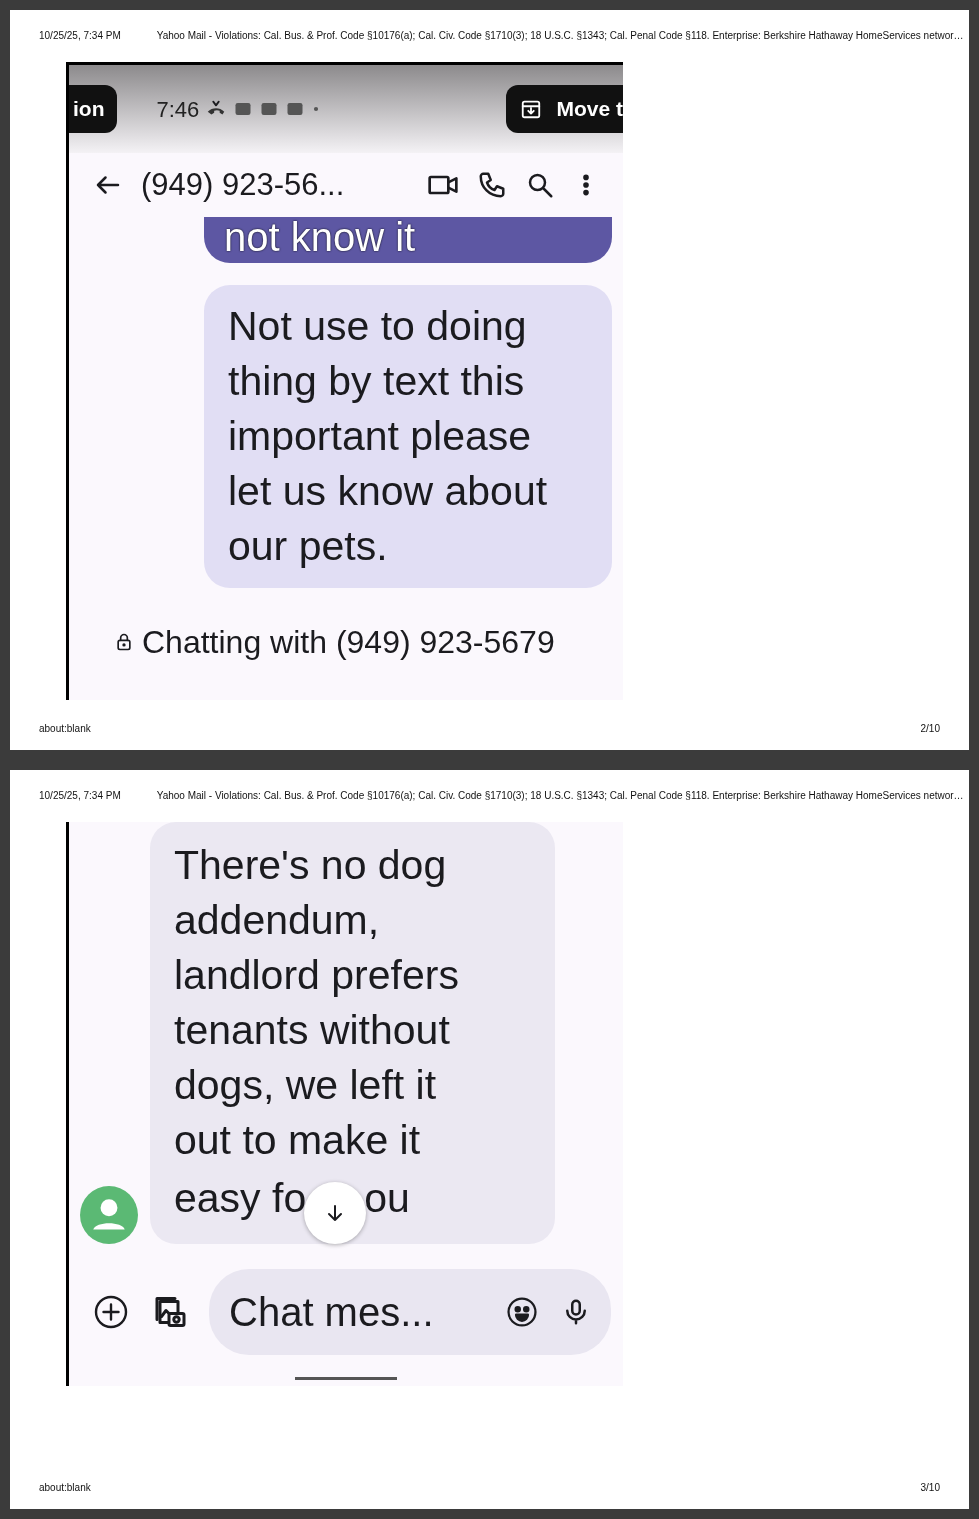 The image size is (979, 1519). What do you see at coordinates (320, 237) in the screenshot?
I see `message-line: not know it` at bounding box center [320, 237].